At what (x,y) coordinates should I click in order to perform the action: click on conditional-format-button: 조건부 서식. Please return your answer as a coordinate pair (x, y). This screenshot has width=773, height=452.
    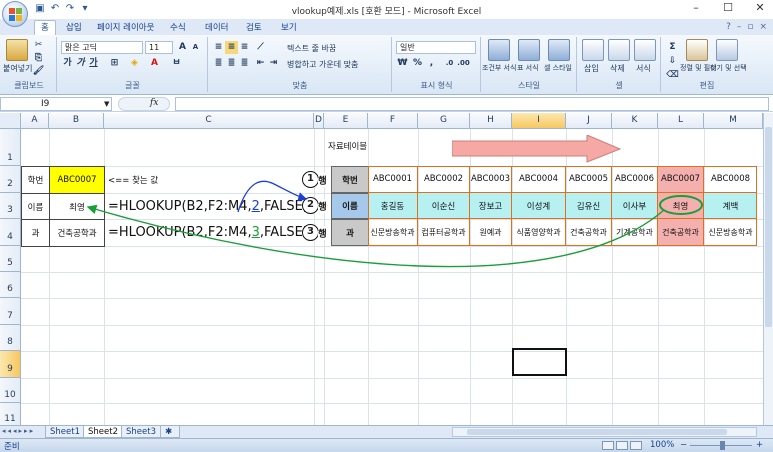
    Looking at the image, I should click on (499, 68).